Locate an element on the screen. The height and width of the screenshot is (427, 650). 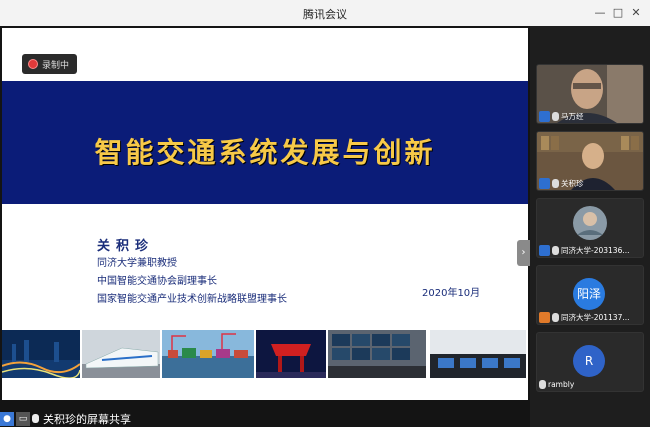
slide-photo-strip is located at coordinates (265, 355).